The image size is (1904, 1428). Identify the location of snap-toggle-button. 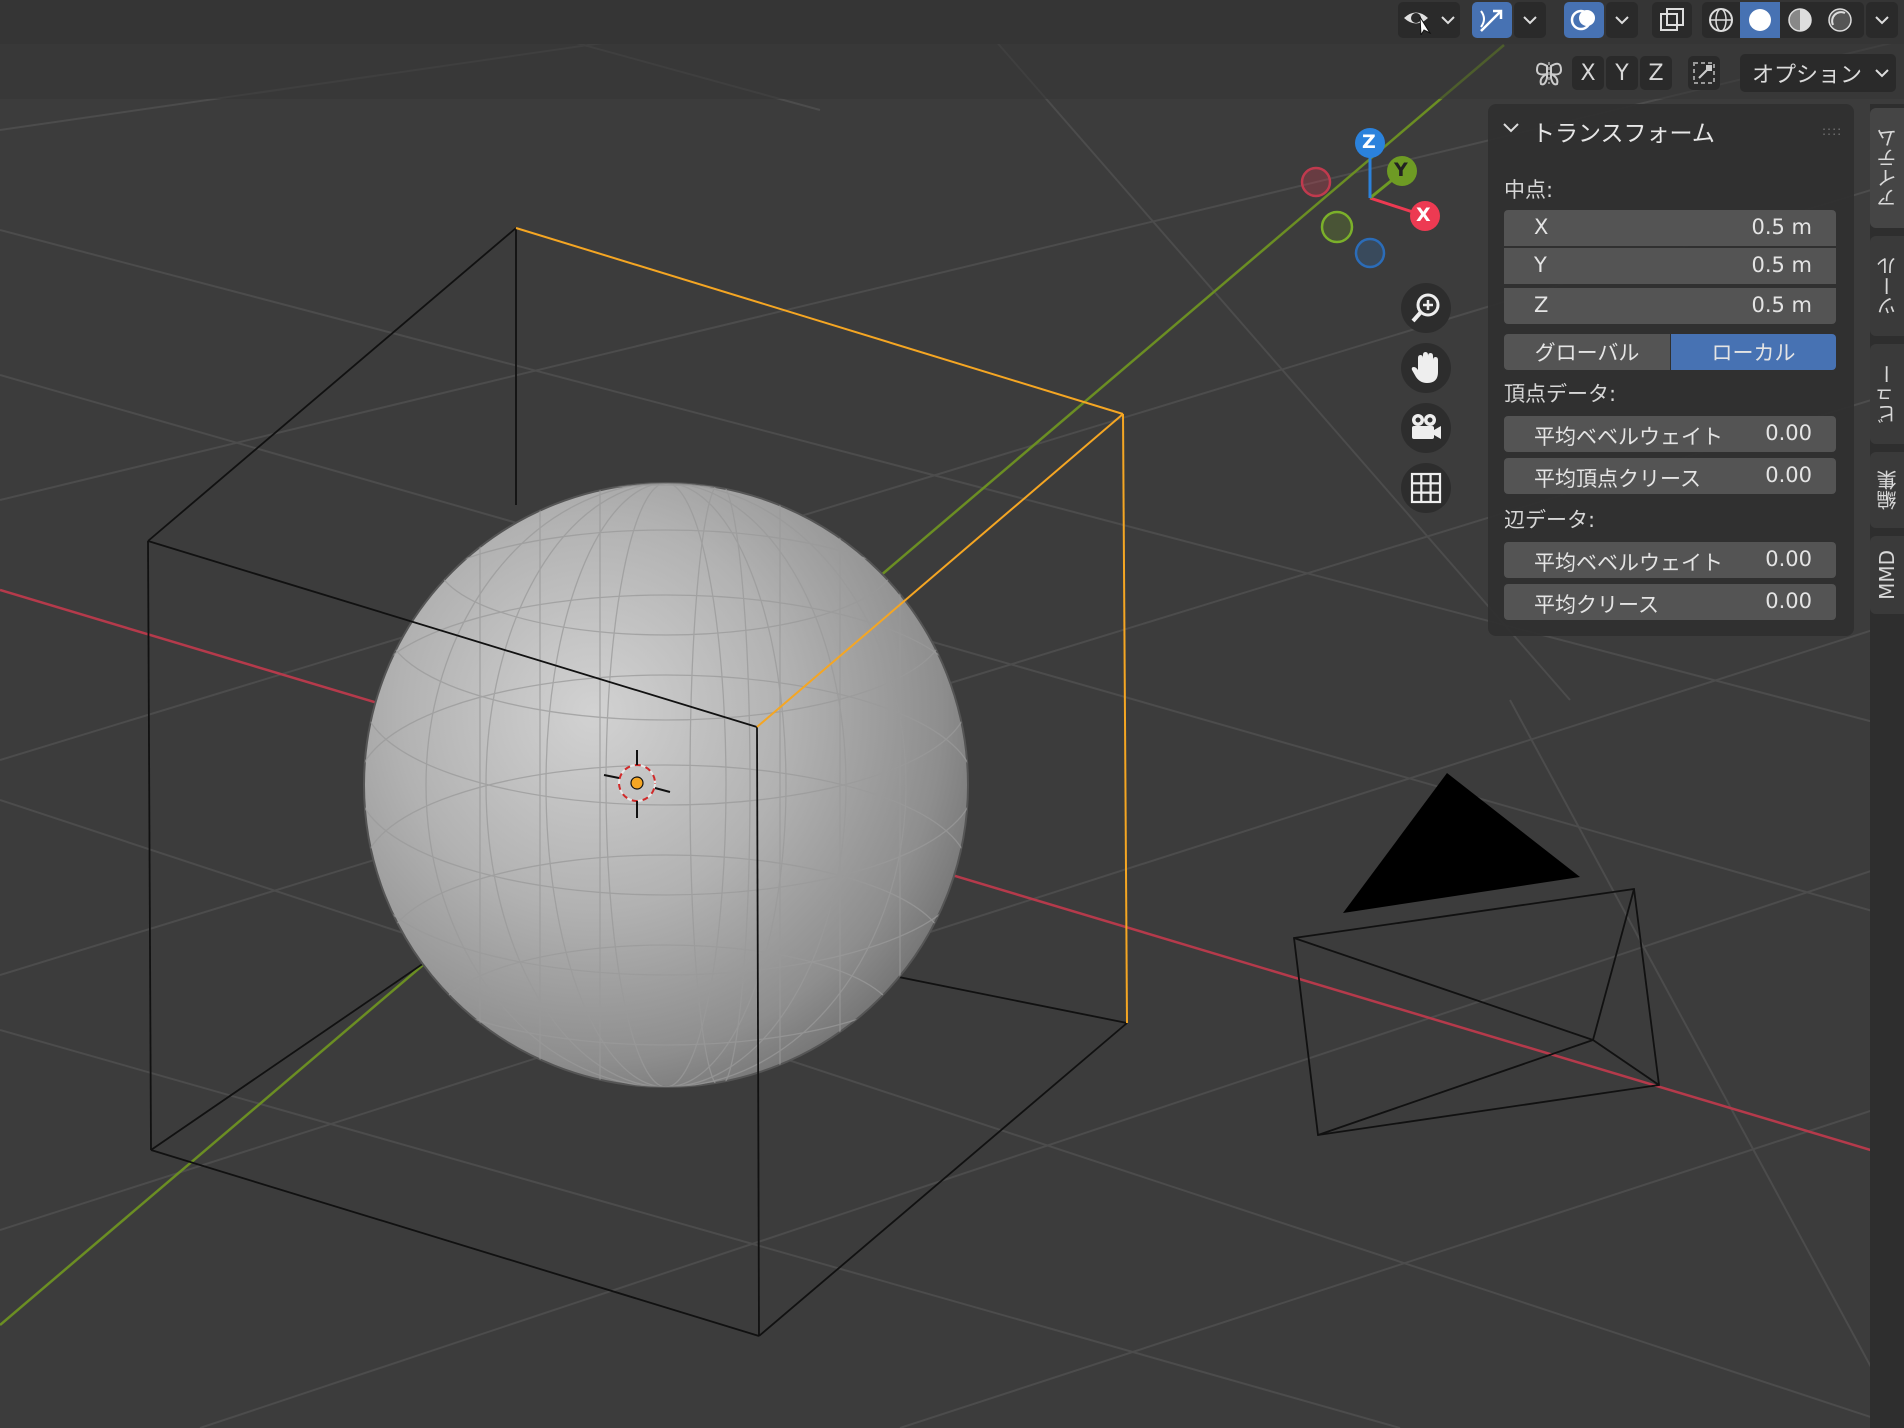
(1704, 73).